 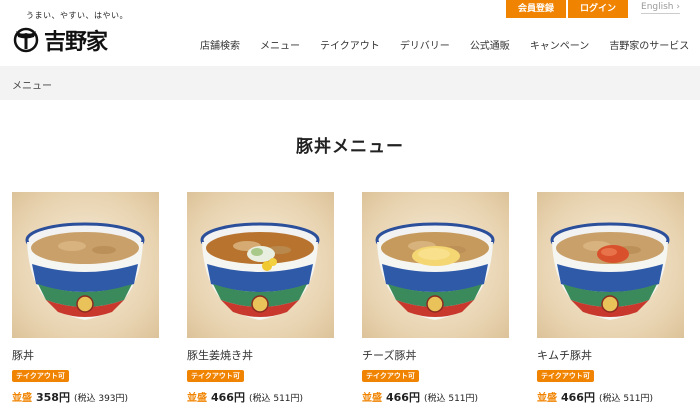 What do you see at coordinates (220, 44) in the screenshot?
I see `nav-item-store-search: 店舗検索` at bounding box center [220, 44].